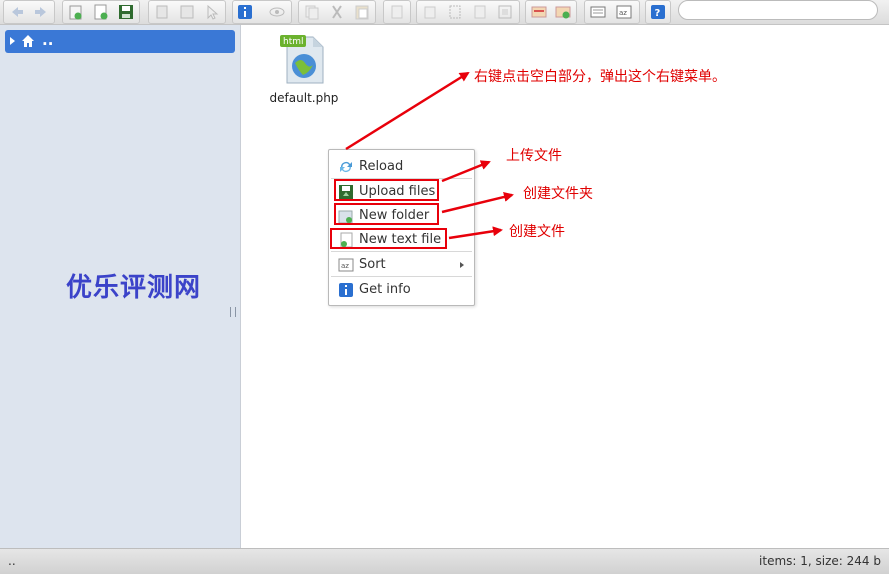 This screenshot has height=574, width=889. What do you see at coordinates (29, 12) in the screenshot?
I see `history-group` at bounding box center [29, 12].